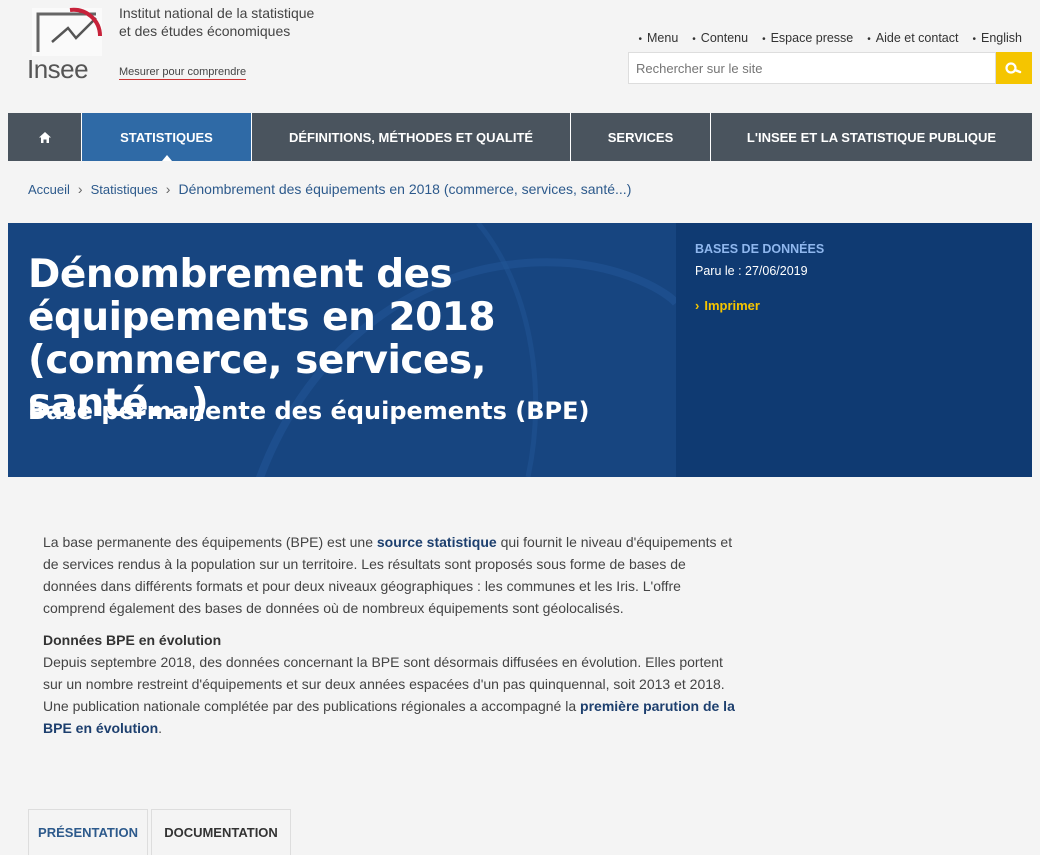 Image resolution: width=1040 pixels, height=855 pixels. I want to click on breadcrumb-accueil: Accueil, so click(49, 189).